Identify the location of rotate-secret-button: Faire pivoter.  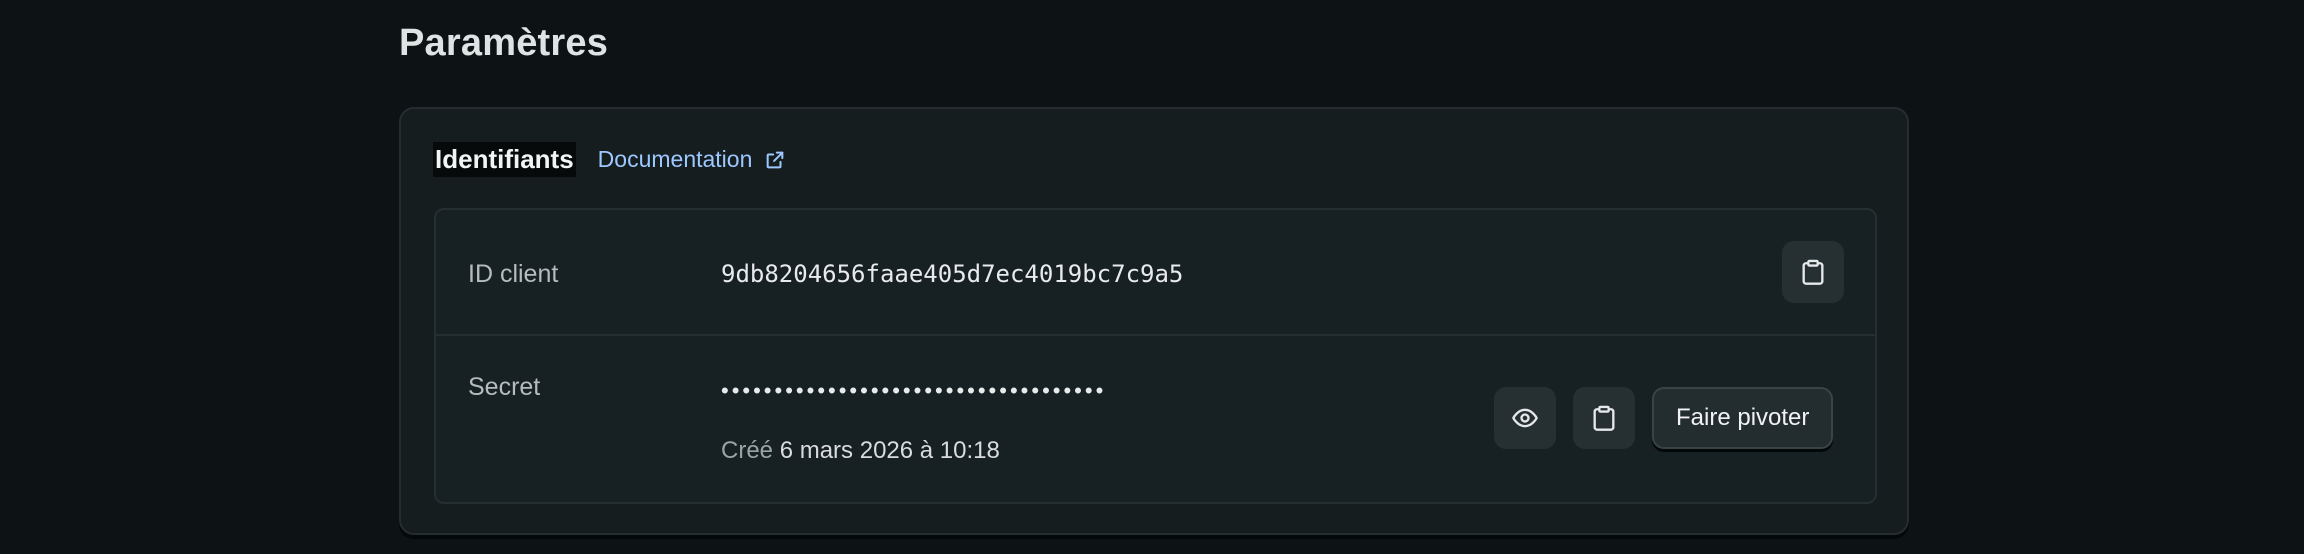
(1743, 418).